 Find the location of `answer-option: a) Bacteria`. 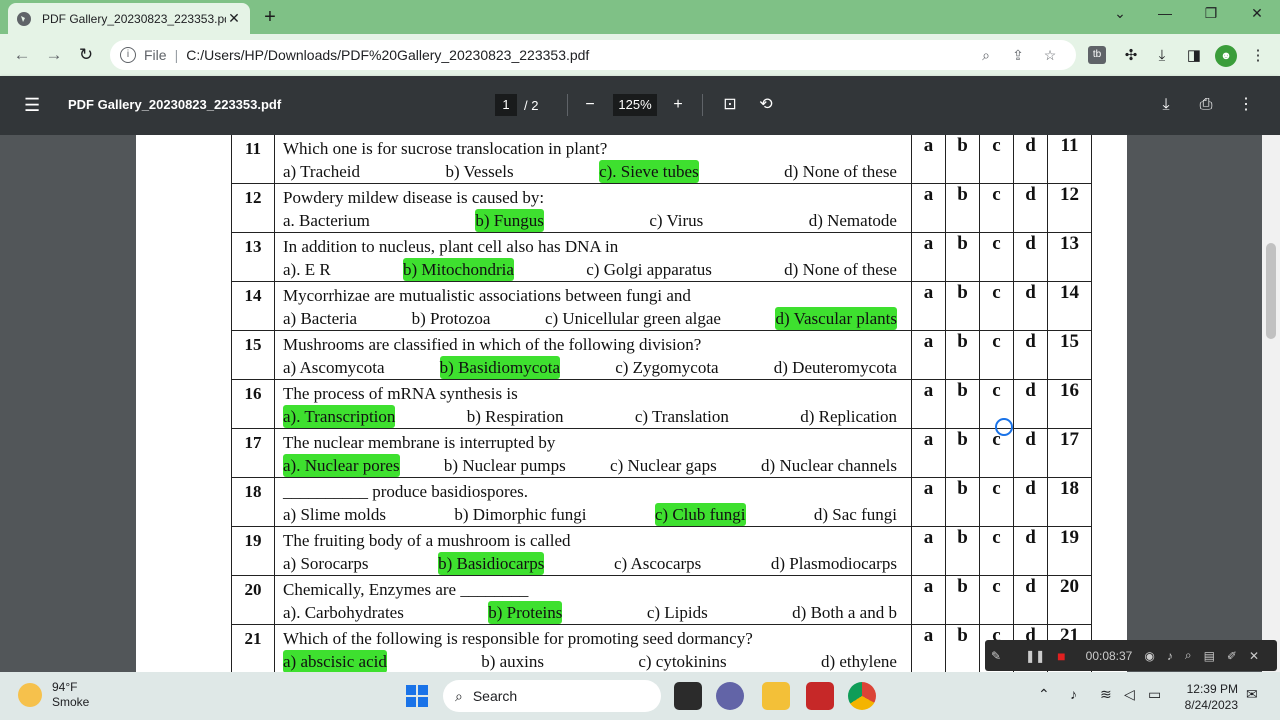

answer-option: a) Bacteria is located at coordinates (320, 318).